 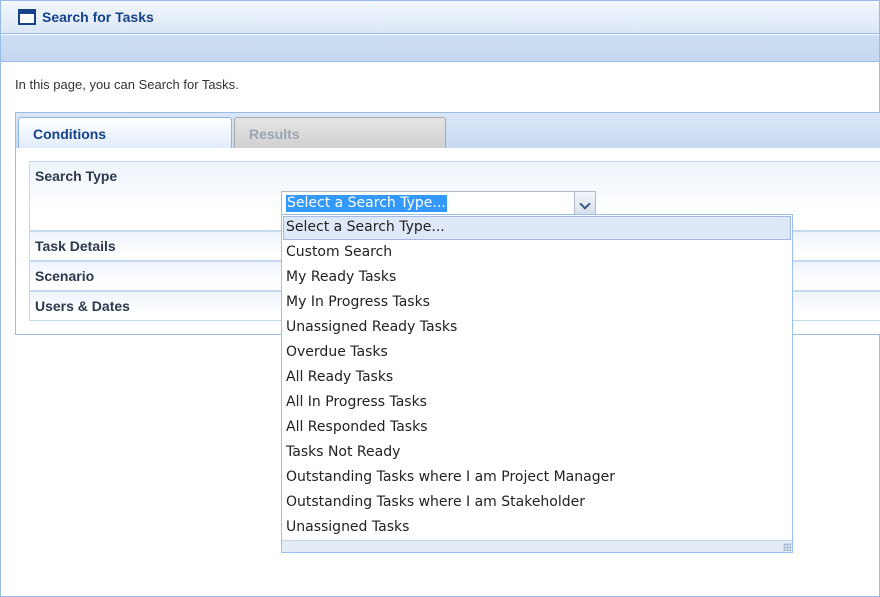 I want to click on intro-text: In this page, you can Search for Tasks., so click(x=127, y=84).